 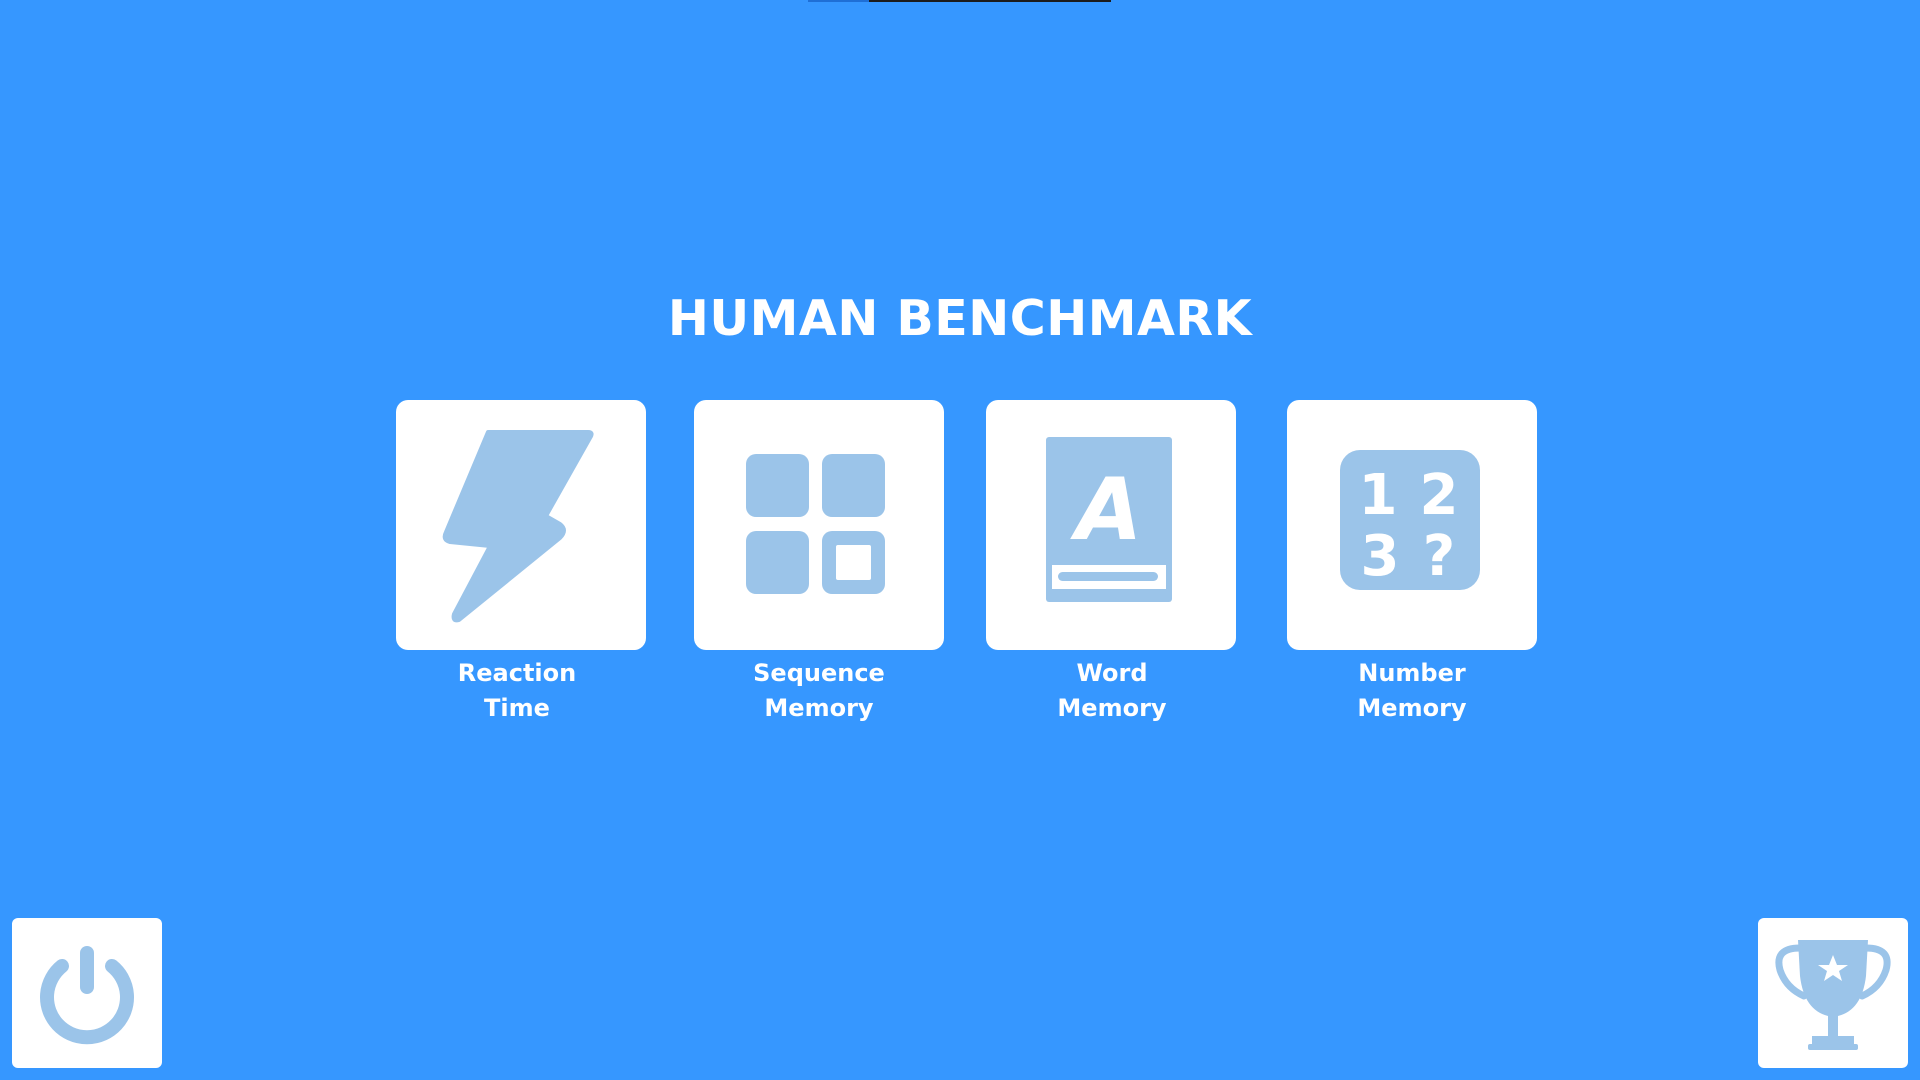 I want to click on svg-text: A, so click(x=1106, y=510).